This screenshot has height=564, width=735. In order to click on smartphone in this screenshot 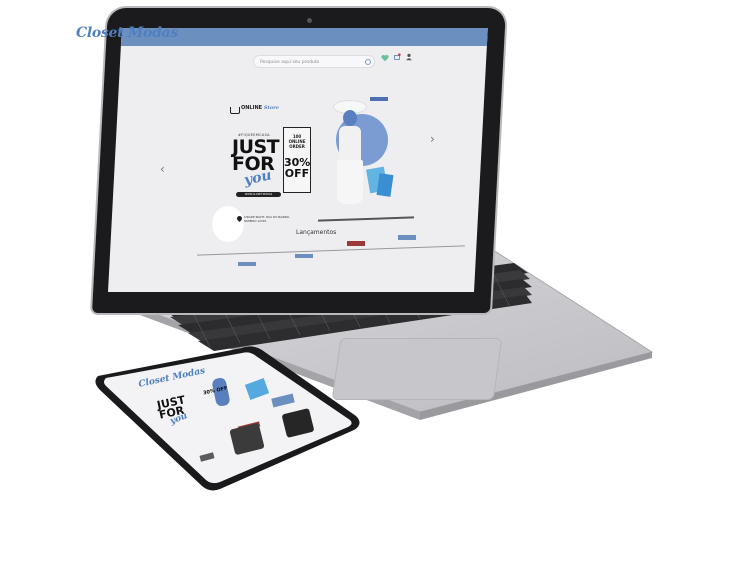, I will do `click(227, 418)`.